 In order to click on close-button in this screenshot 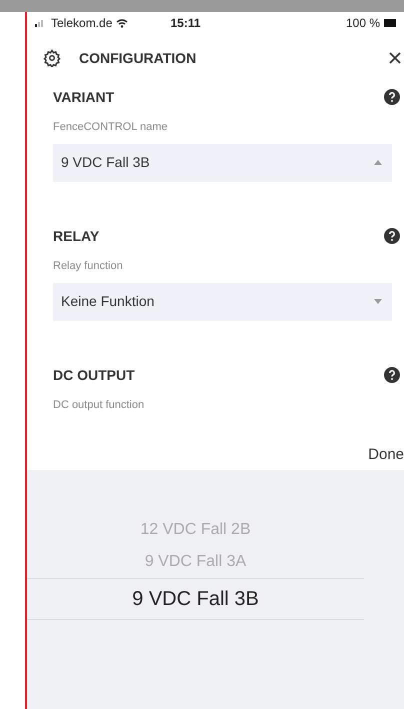, I will do `click(395, 58)`.